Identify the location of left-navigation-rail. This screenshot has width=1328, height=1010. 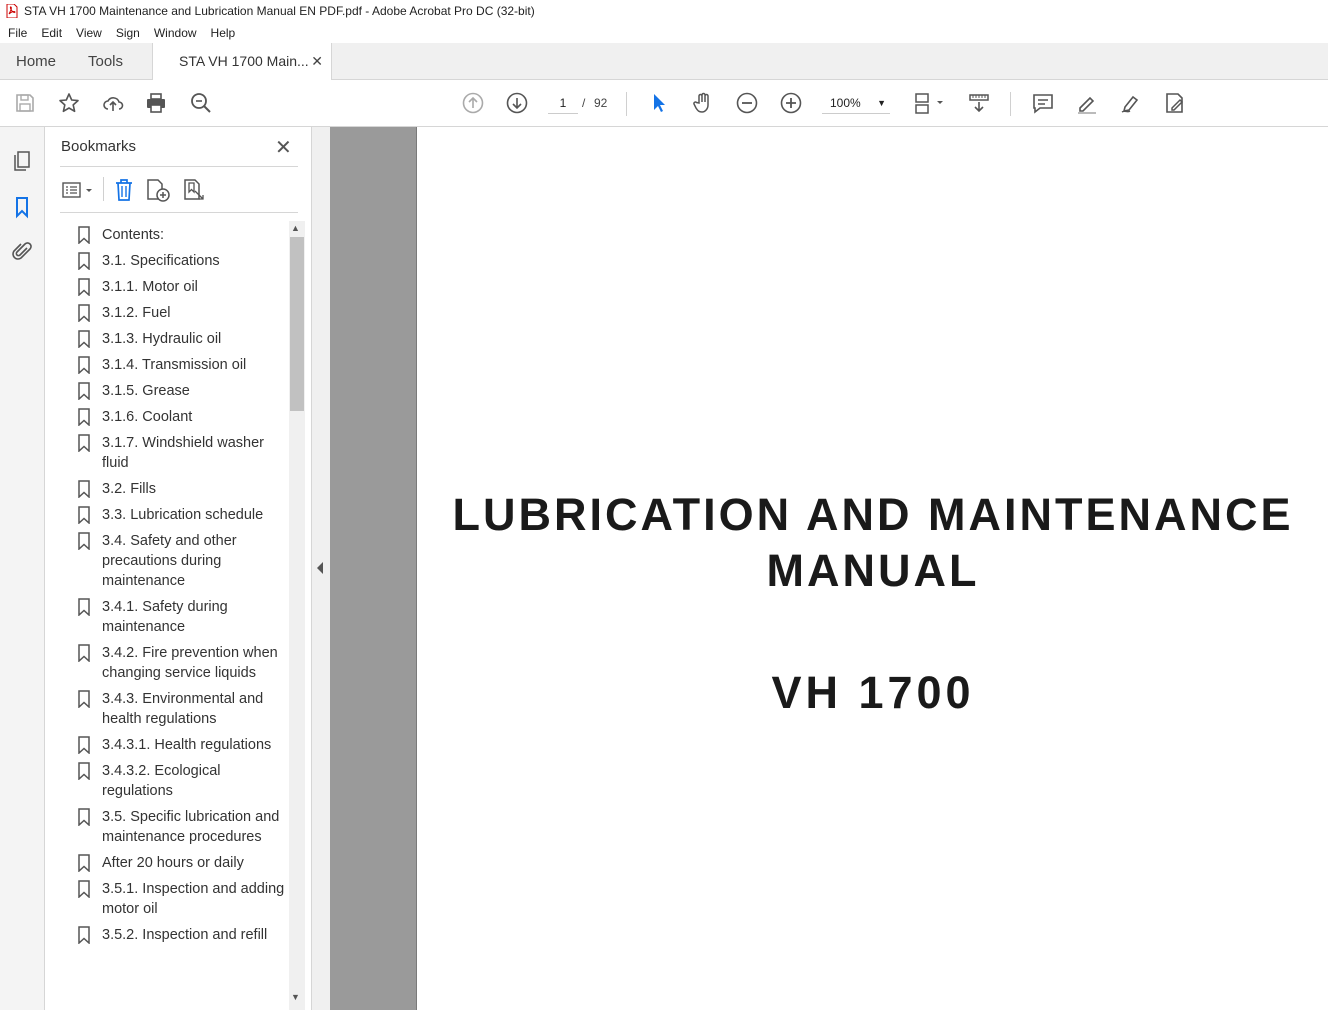
(22, 568).